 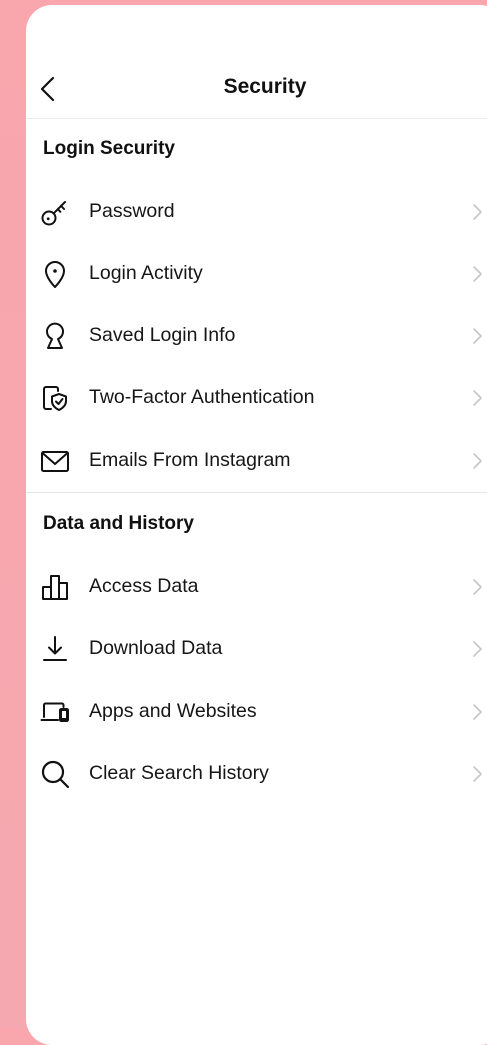 I want to click on row-download-data: Download Data, so click(x=256, y=649).